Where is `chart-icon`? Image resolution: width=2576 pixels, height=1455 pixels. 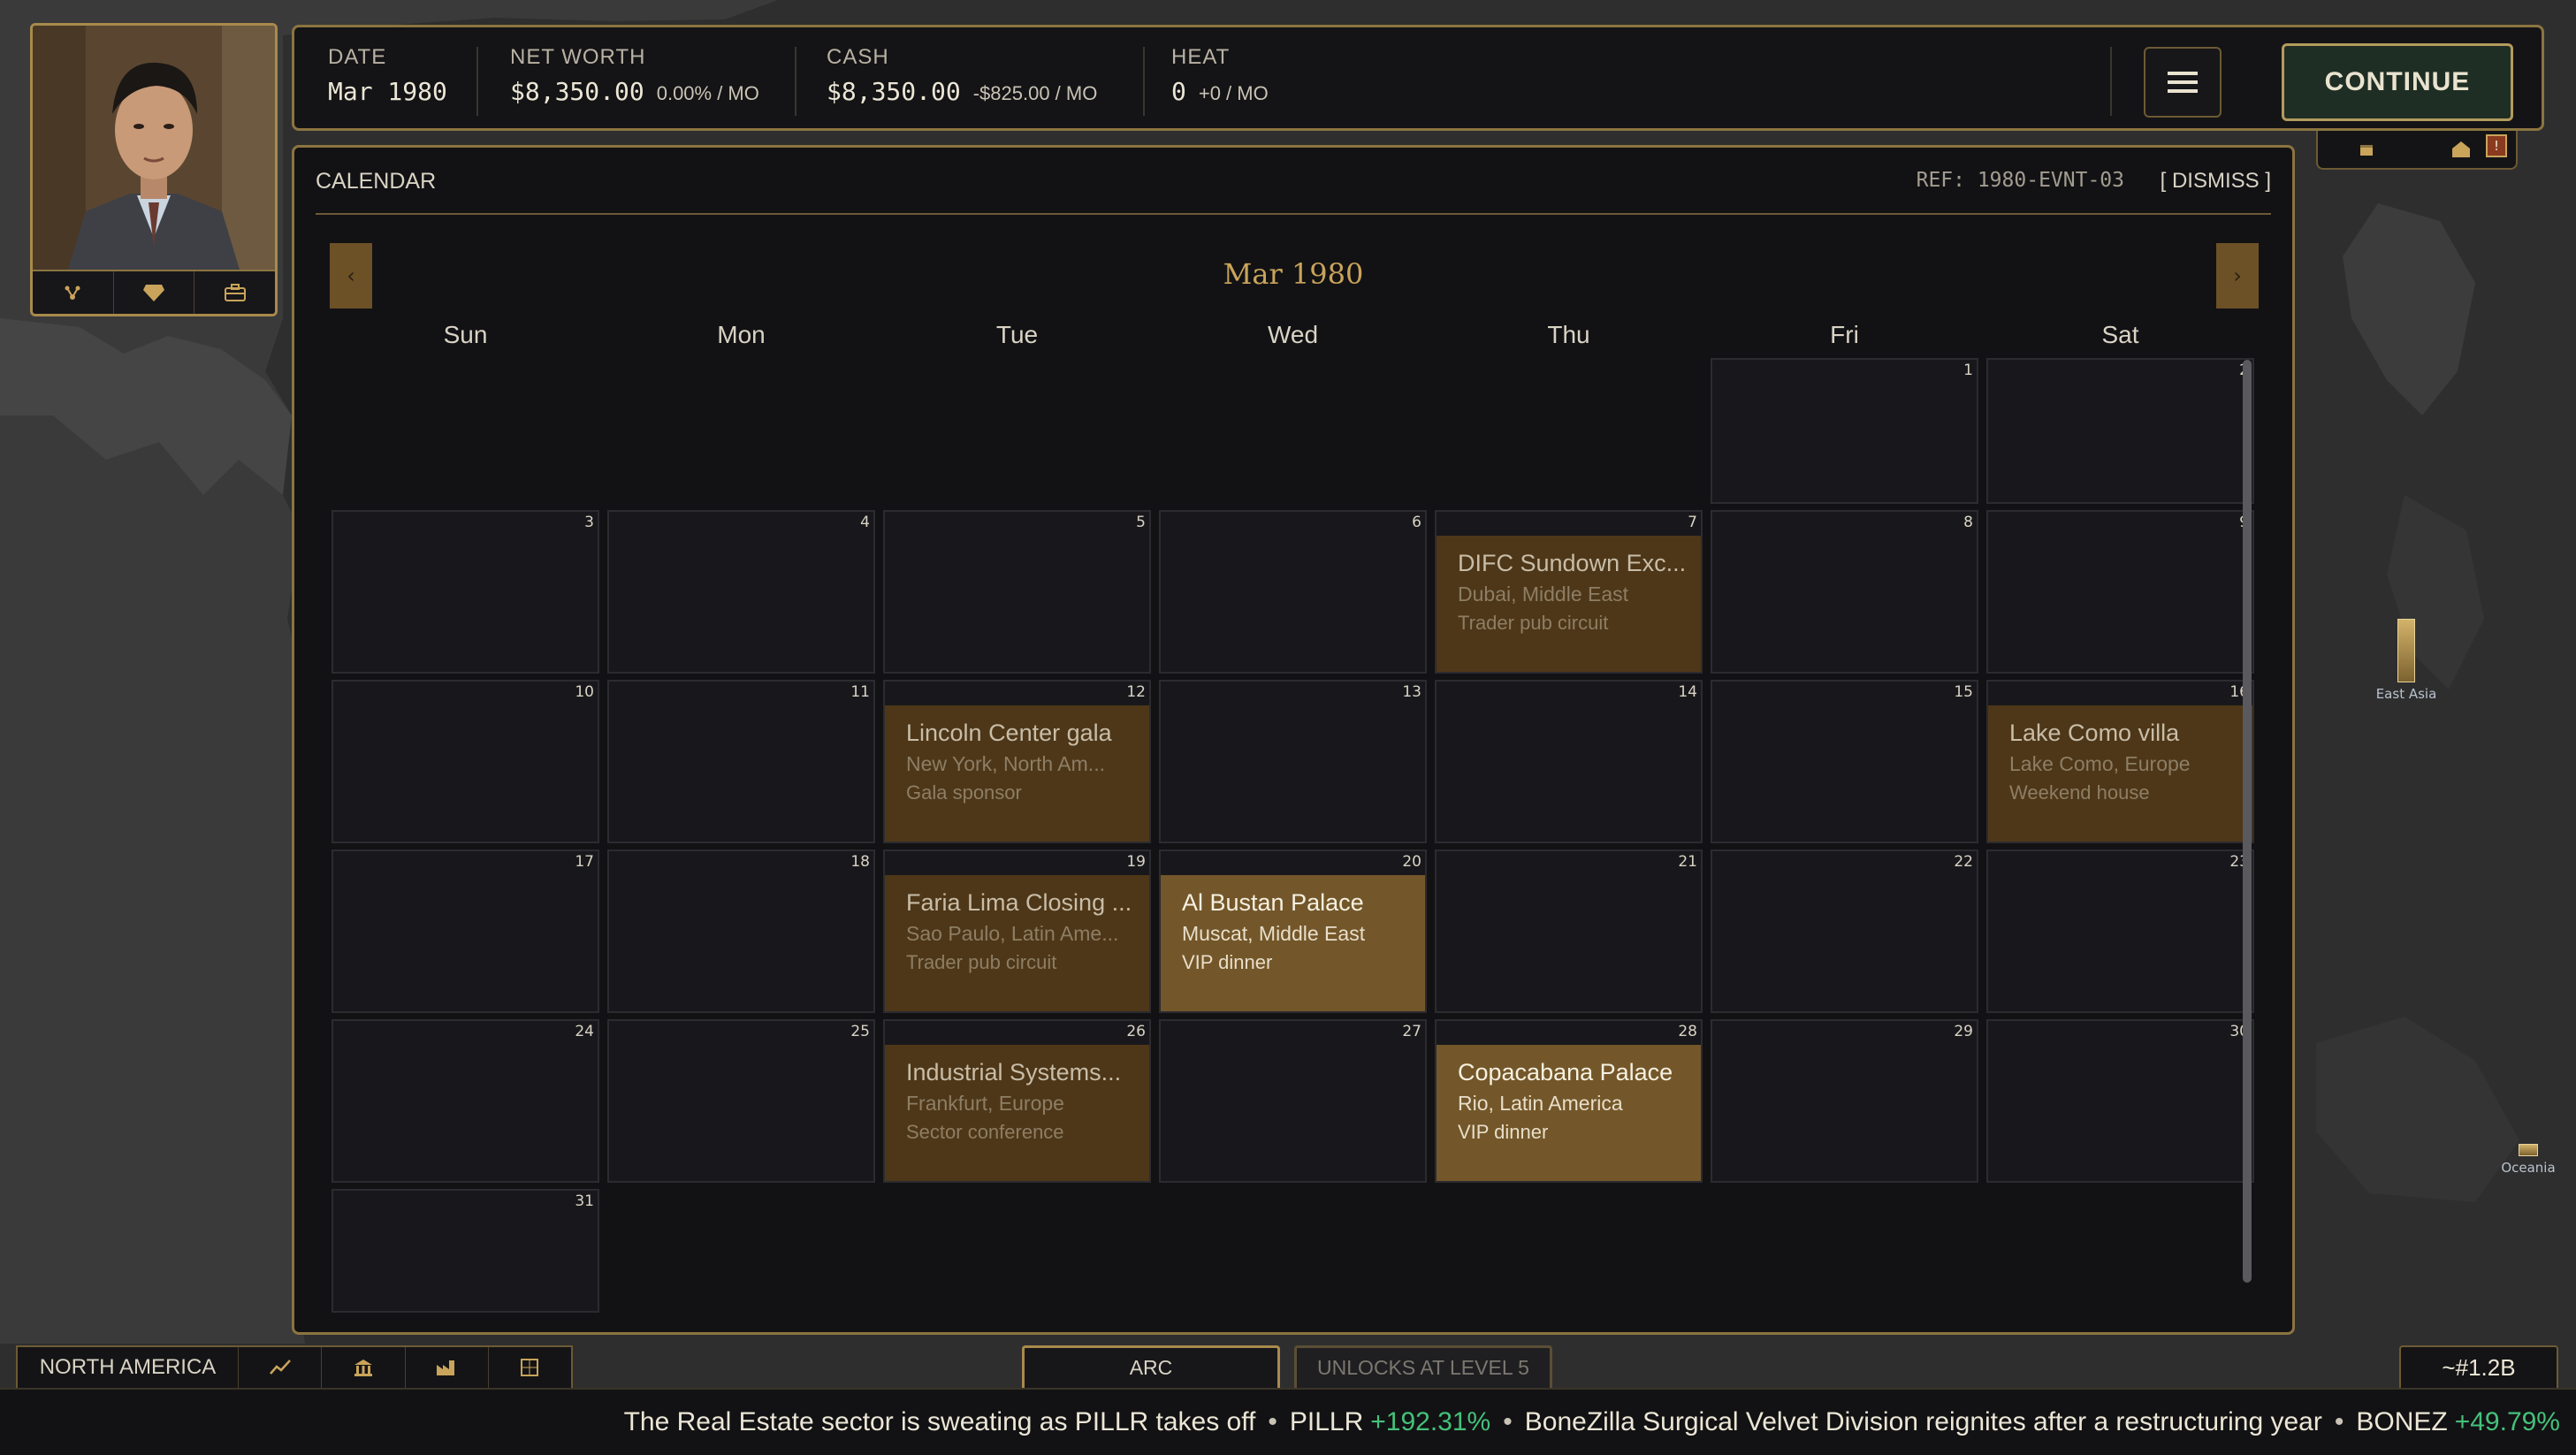
chart-icon is located at coordinates (280, 1367).